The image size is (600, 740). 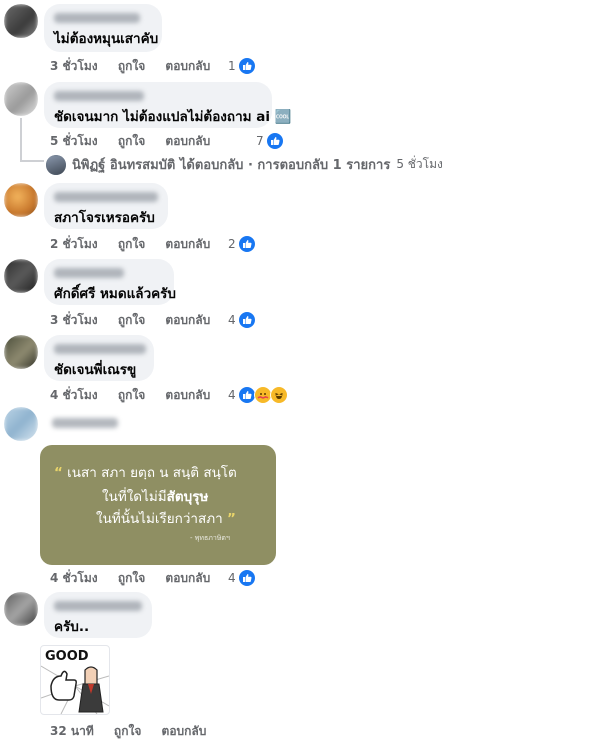 I want to click on care-reaction-icon, so click(x=262, y=395).